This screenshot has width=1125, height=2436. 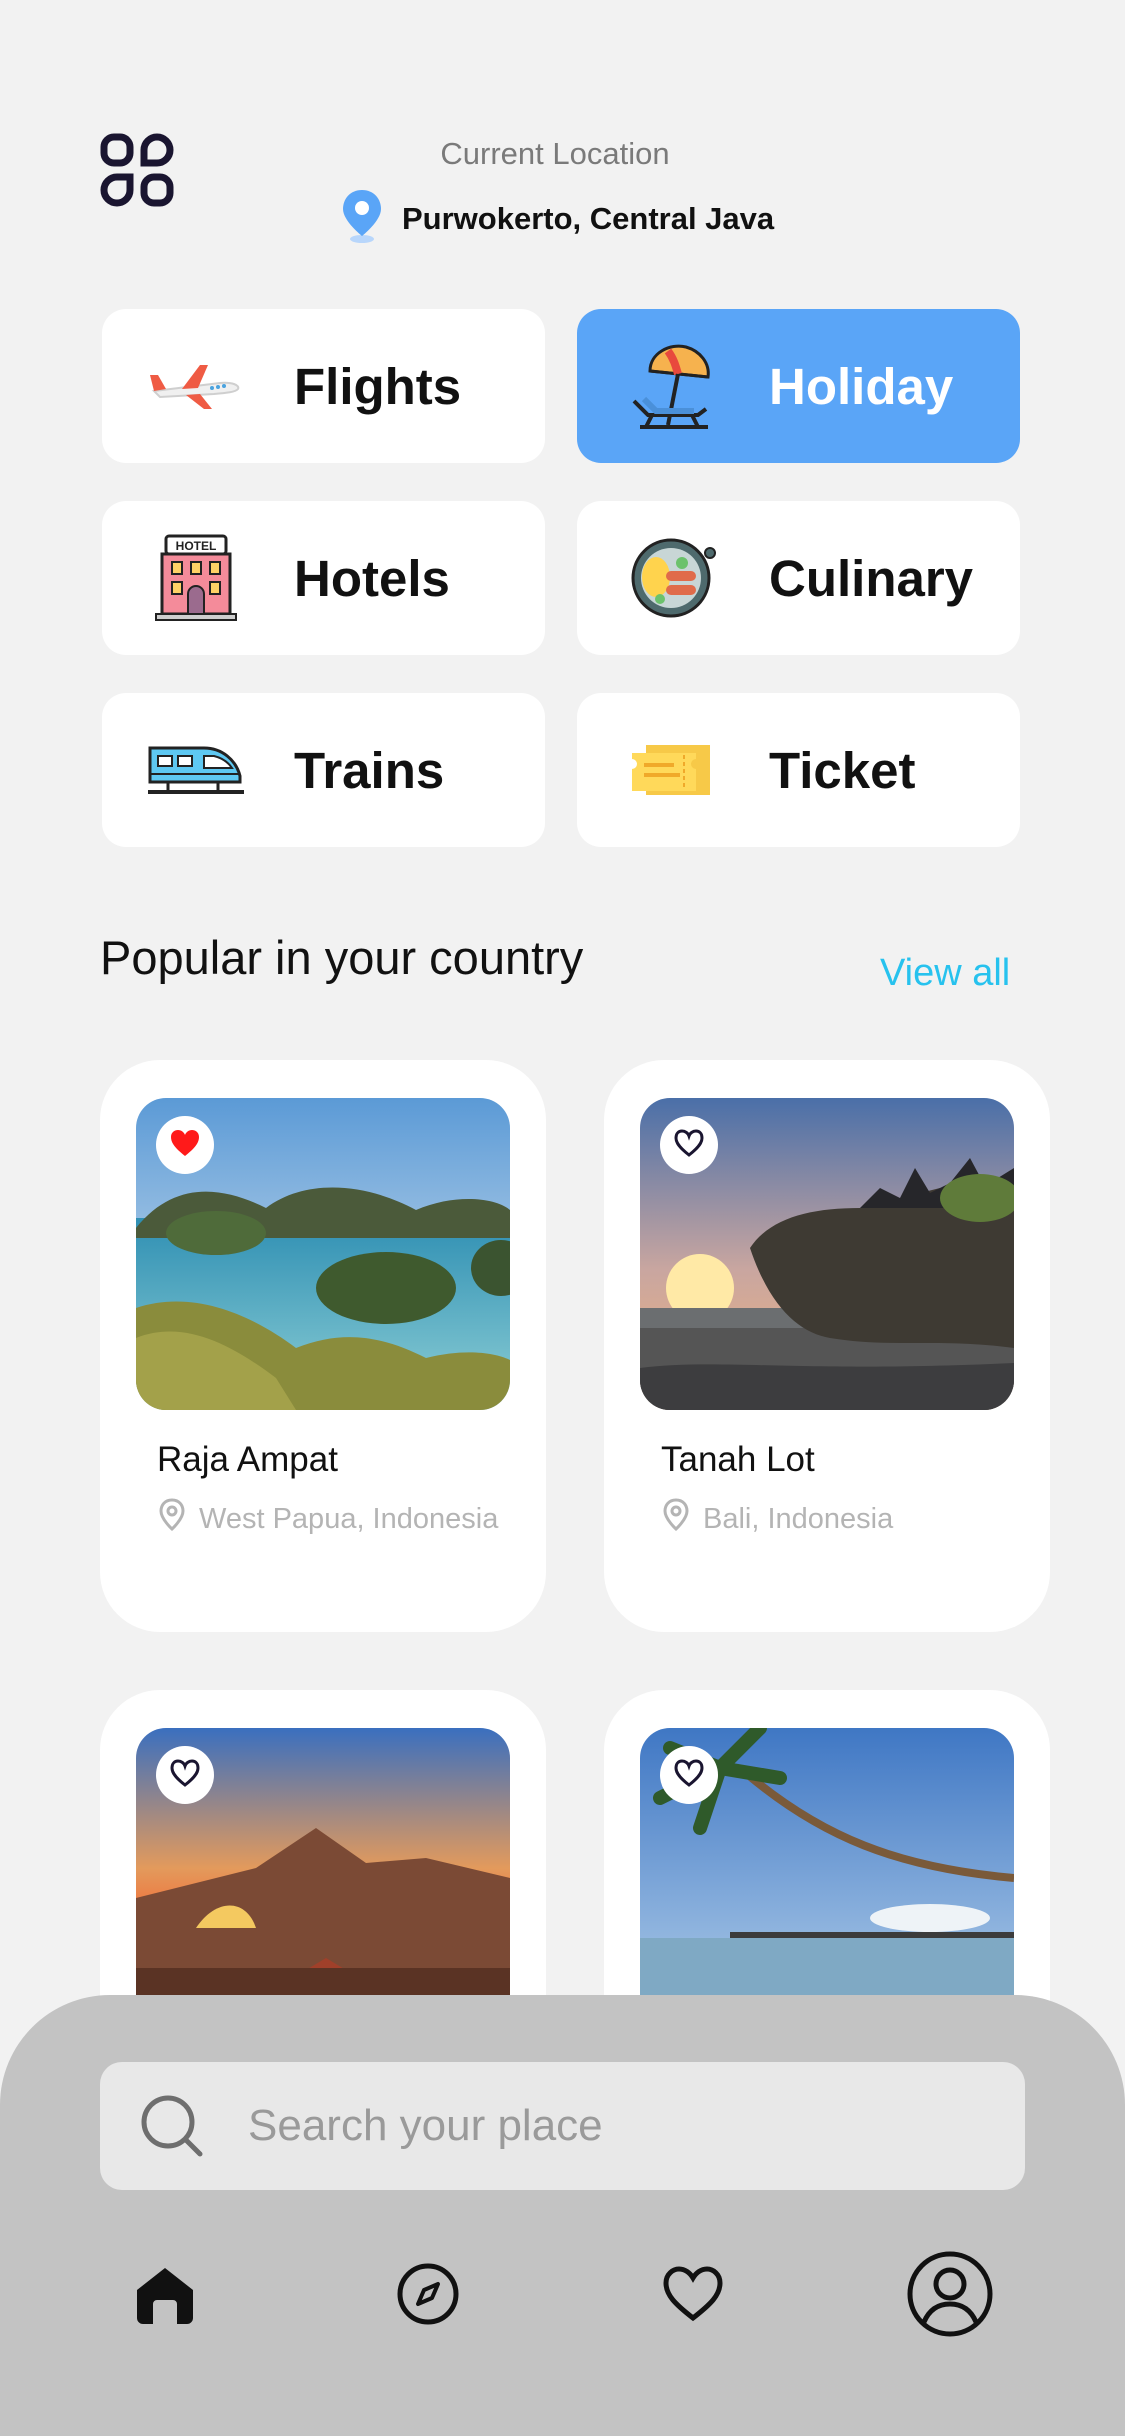 What do you see at coordinates (196, 770) in the screenshot?
I see `train-icon` at bounding box center [196, 770].